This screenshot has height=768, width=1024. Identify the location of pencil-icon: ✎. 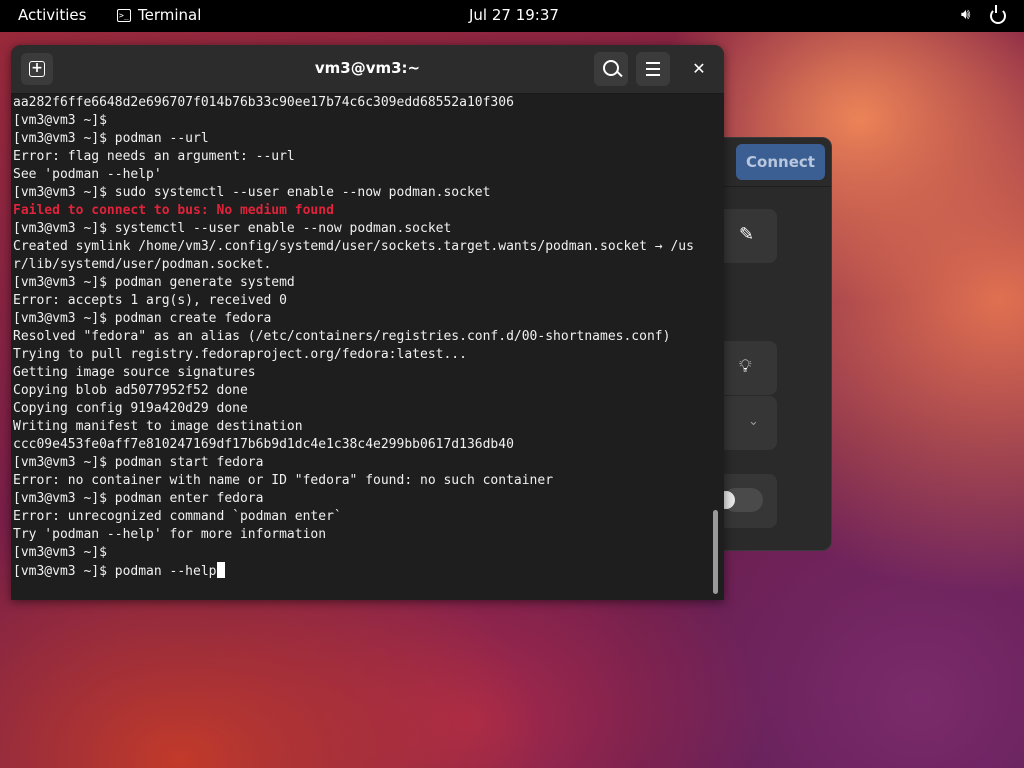
(746, 234).